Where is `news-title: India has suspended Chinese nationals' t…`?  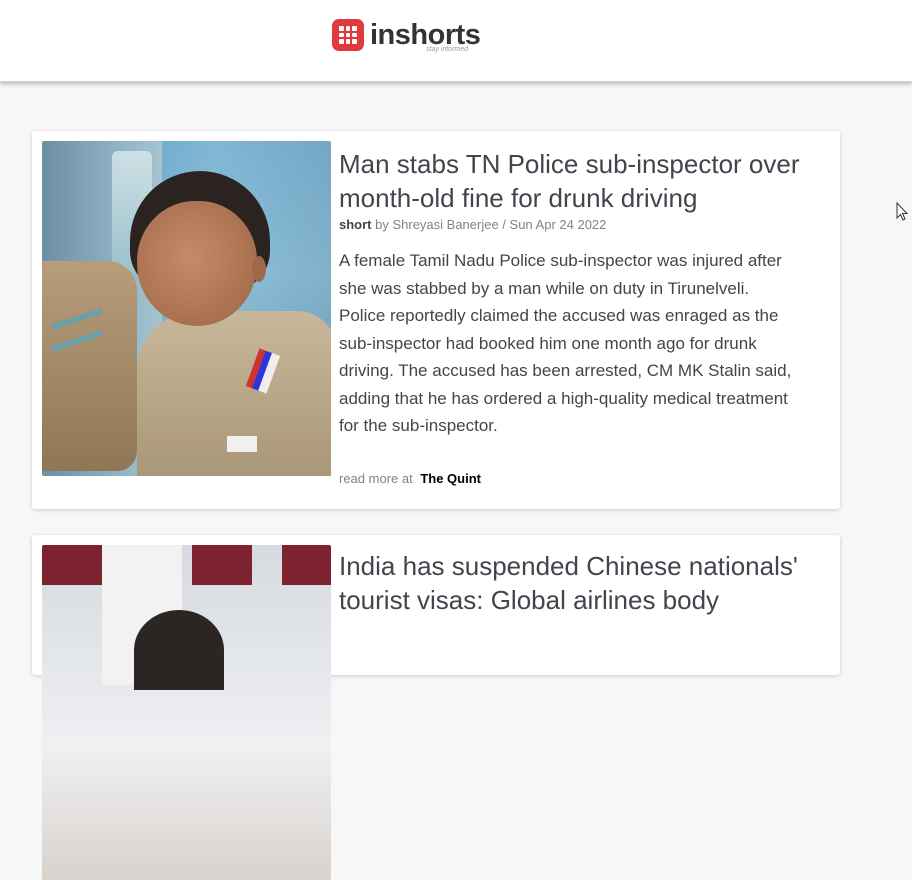 news-title: India has suspended Chinese nationals' t… is located at coordinates (574, 583).